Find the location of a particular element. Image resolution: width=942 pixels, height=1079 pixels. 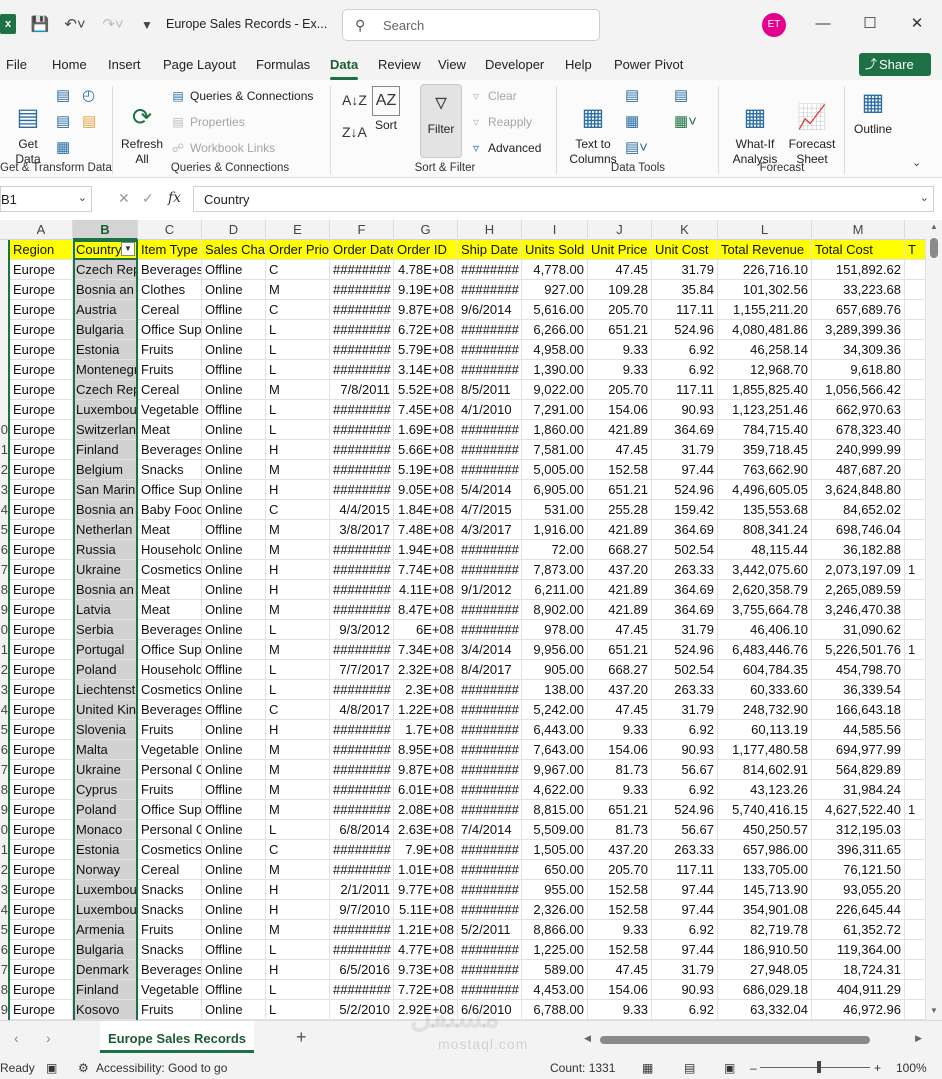

cell: 404,911.29 is located at coordinates (858, 990).